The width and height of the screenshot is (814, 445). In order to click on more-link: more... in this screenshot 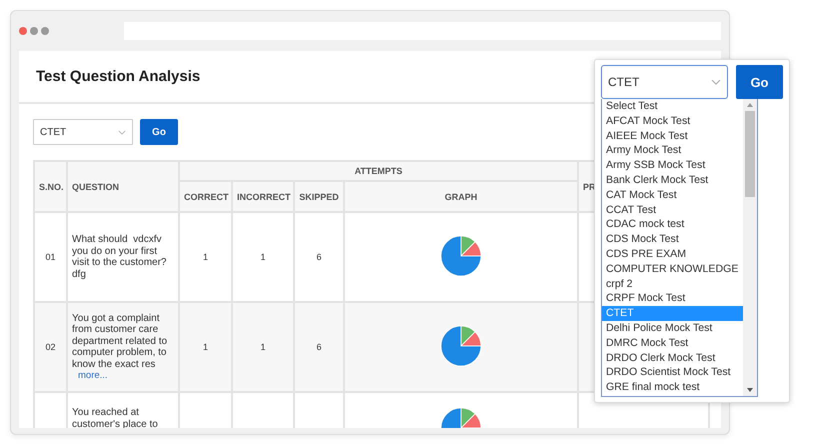, I will do `click(93, 376)`.